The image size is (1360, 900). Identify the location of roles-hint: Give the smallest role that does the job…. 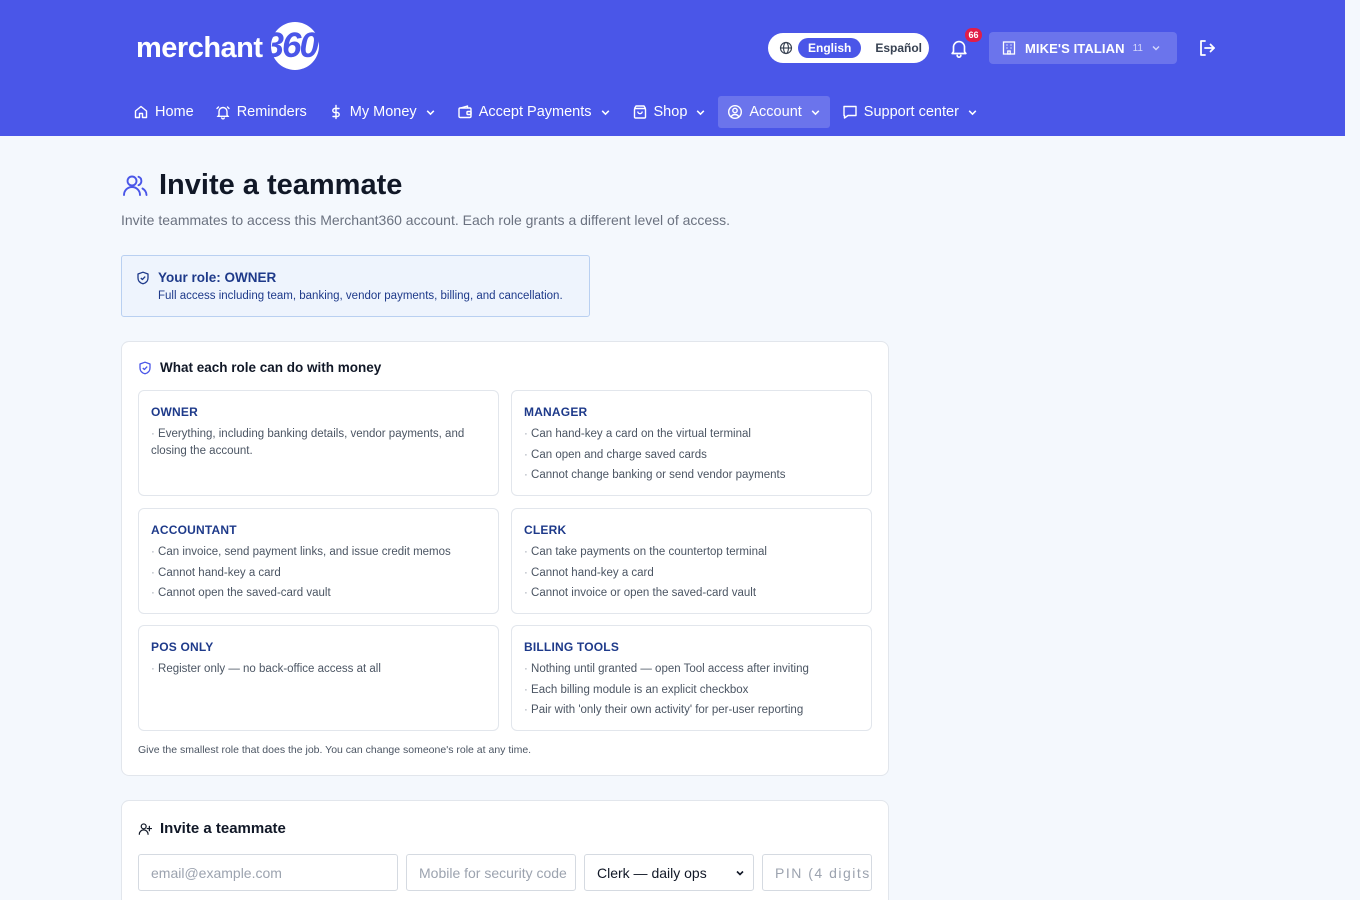
(335, 750).